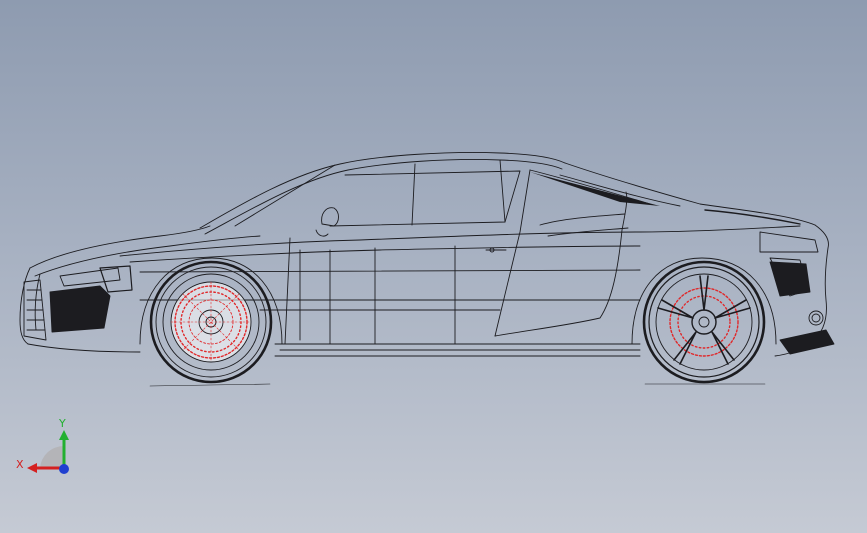 The image size is (867, 533). Describe the element at coordinates (32, 468) in the screenshot. I see `x-axis-arrowhead` at that location.